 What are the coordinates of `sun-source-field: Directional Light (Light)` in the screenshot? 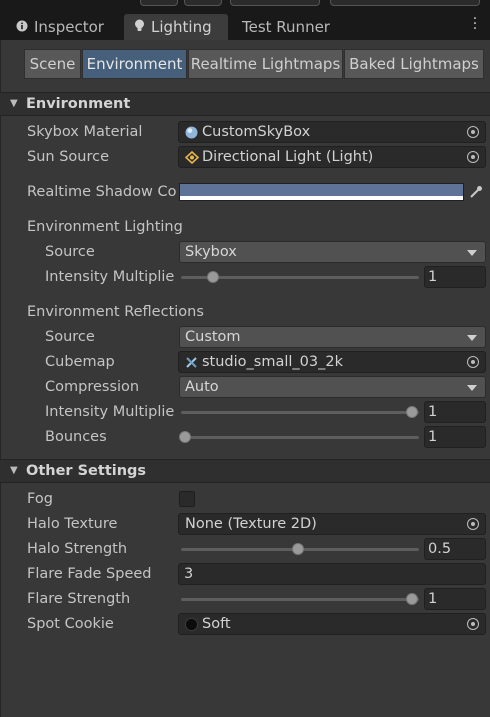 It's located at (332, 157).